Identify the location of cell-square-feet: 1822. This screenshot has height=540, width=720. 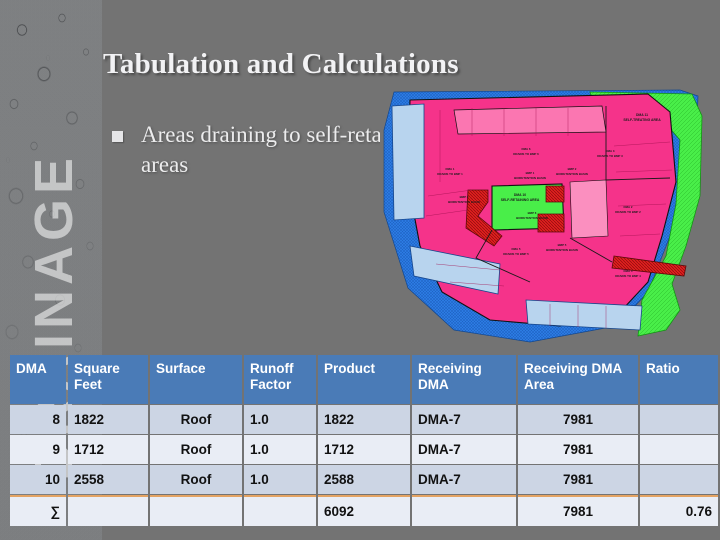
(108, 419).